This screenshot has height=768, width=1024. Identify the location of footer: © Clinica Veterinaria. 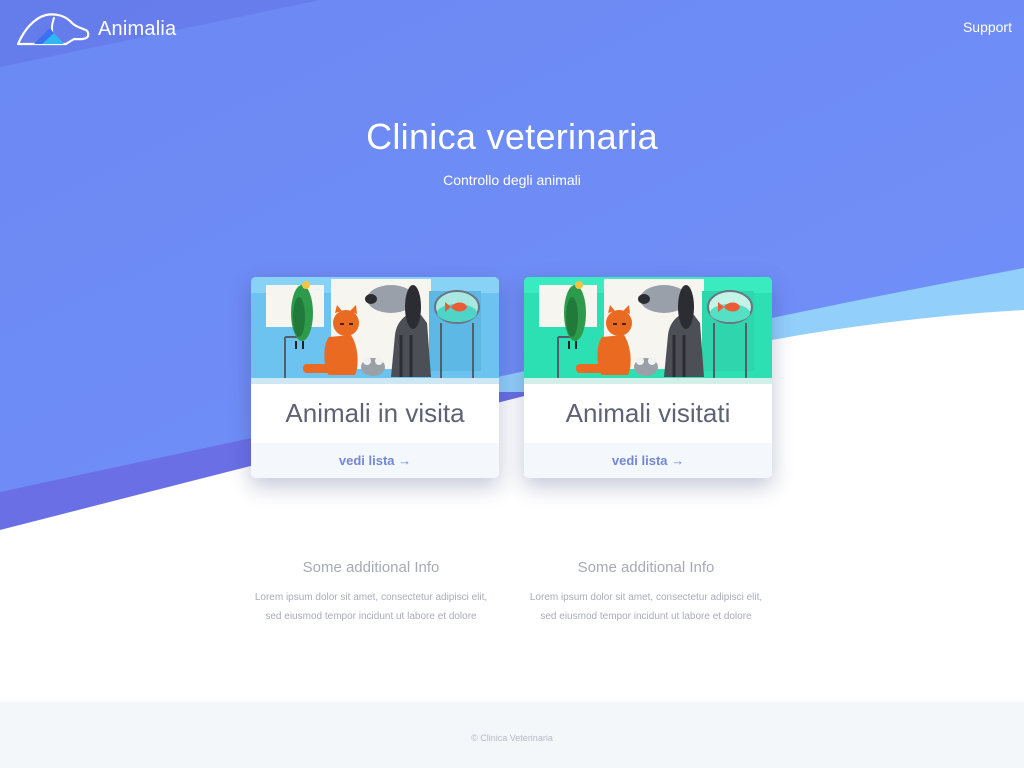
(512, 735).